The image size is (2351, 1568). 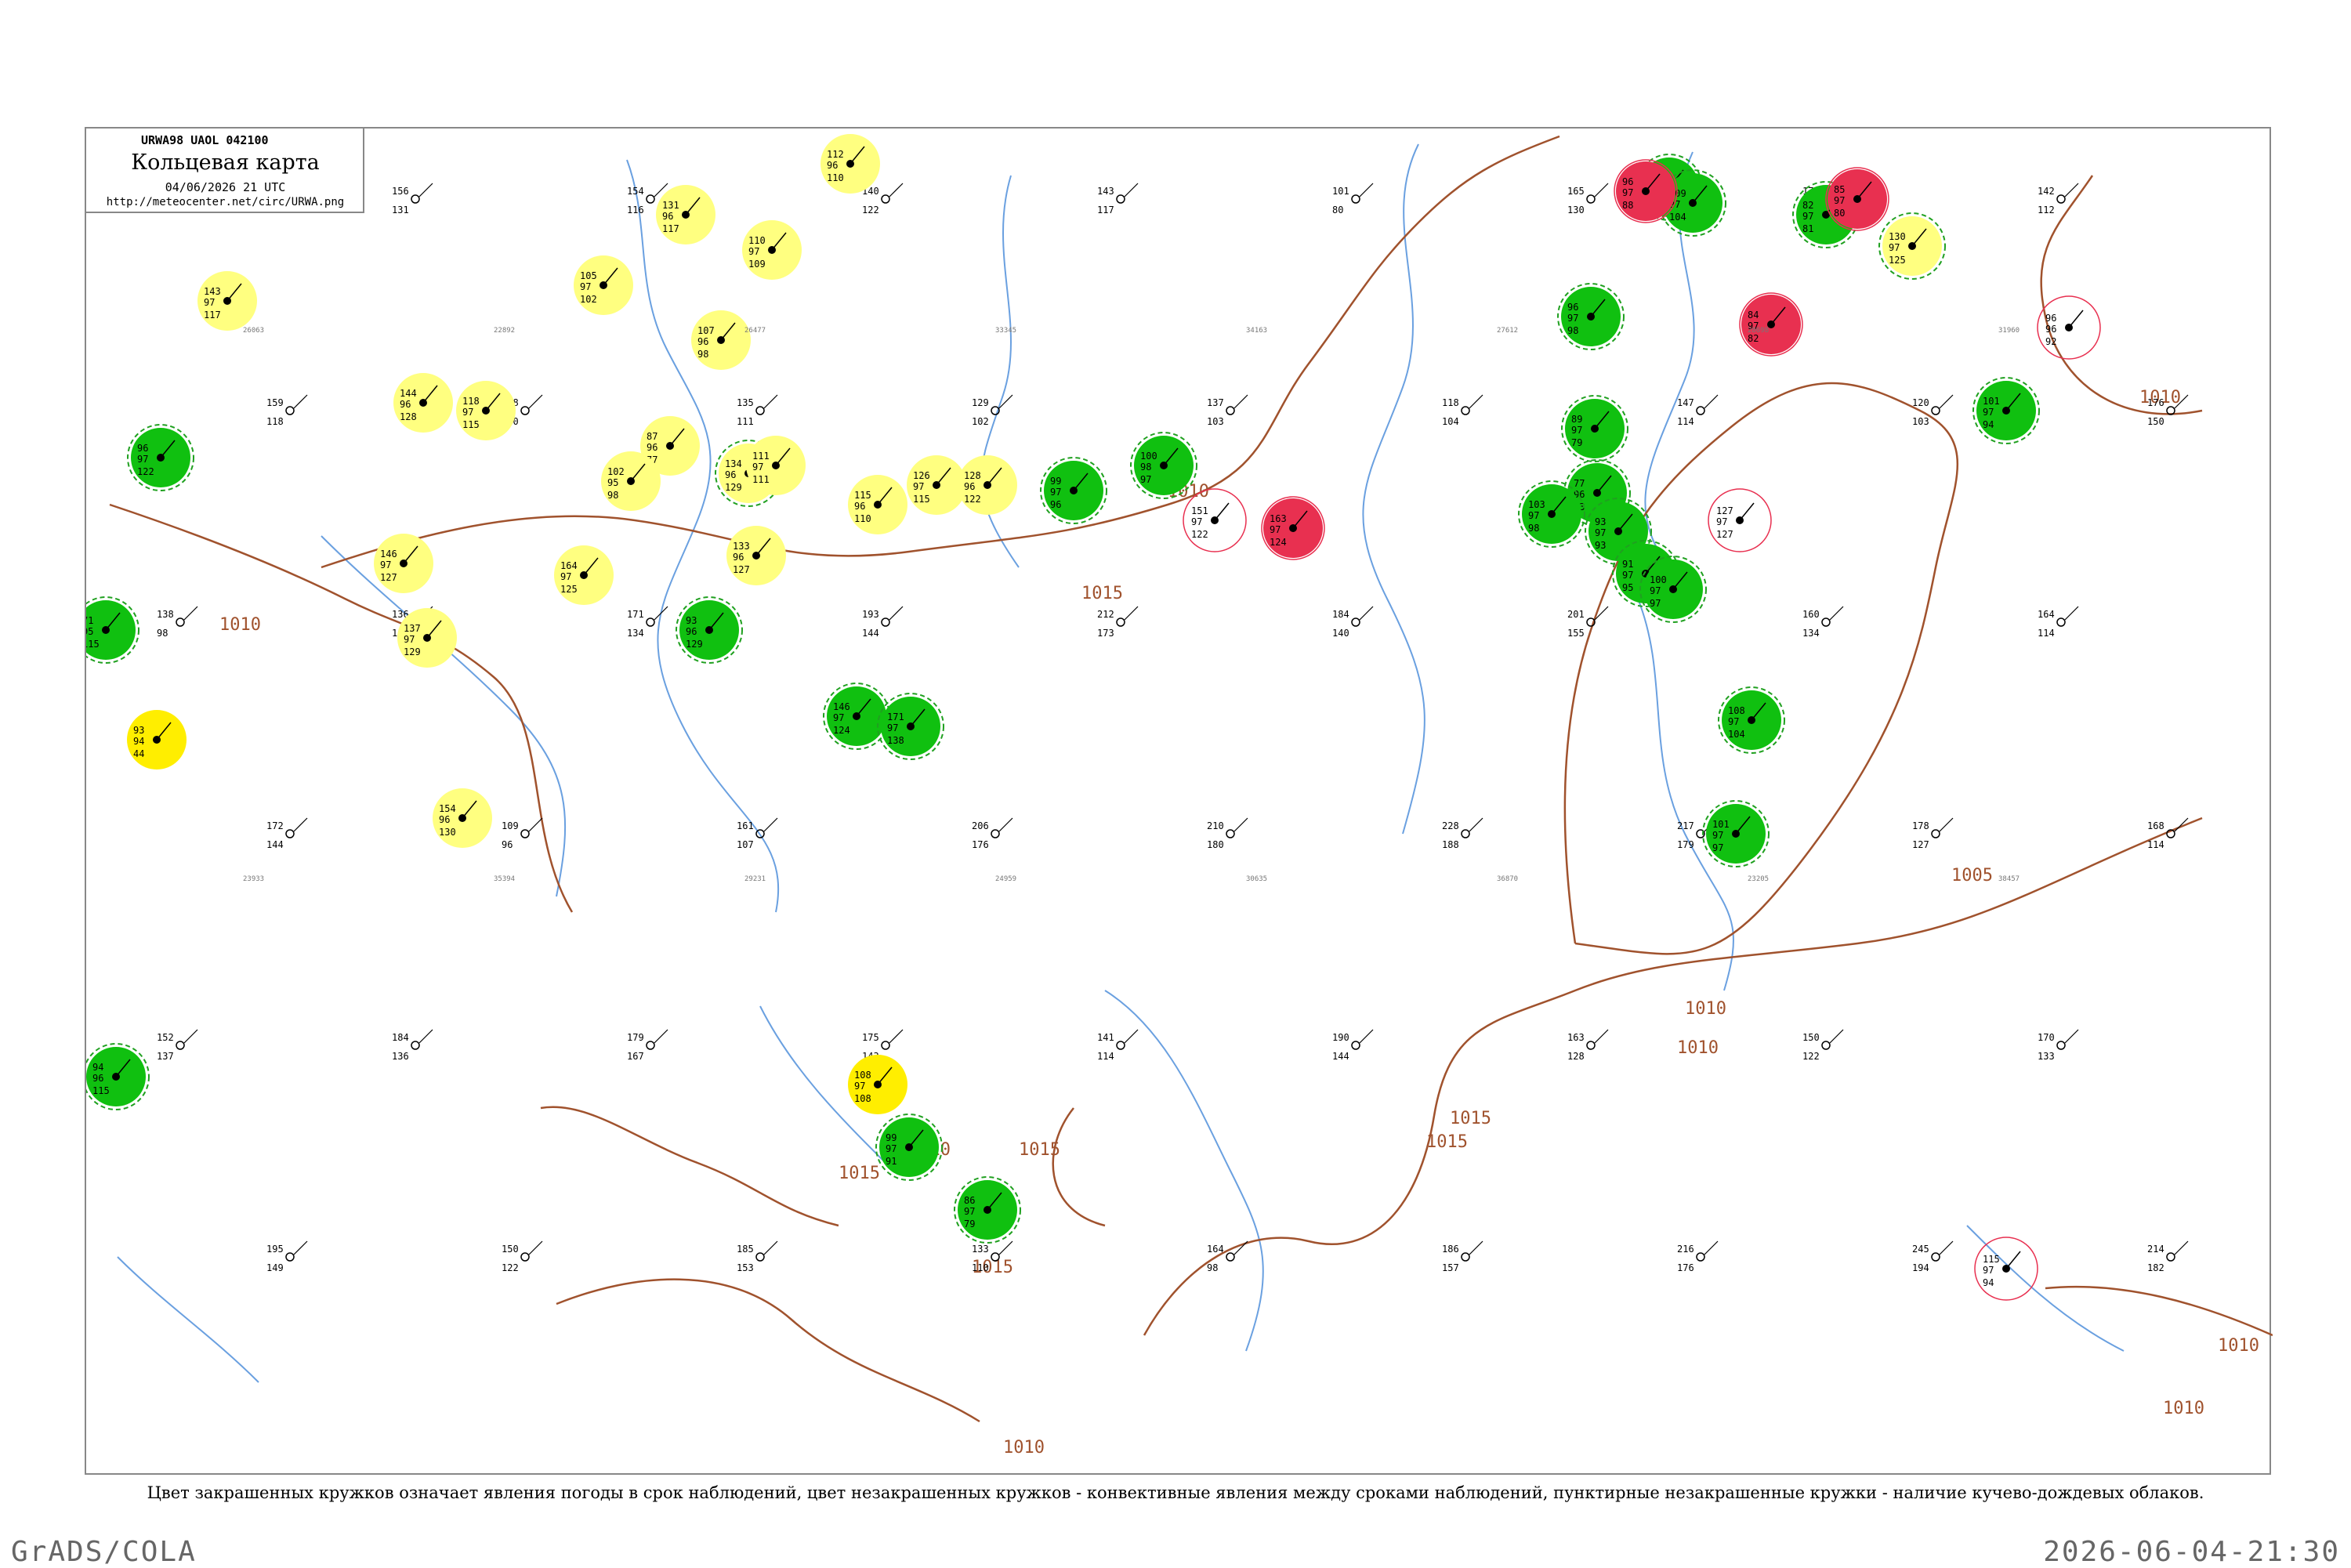 I want to click on plain-station: 118 104, so click(x=1462, y=410).